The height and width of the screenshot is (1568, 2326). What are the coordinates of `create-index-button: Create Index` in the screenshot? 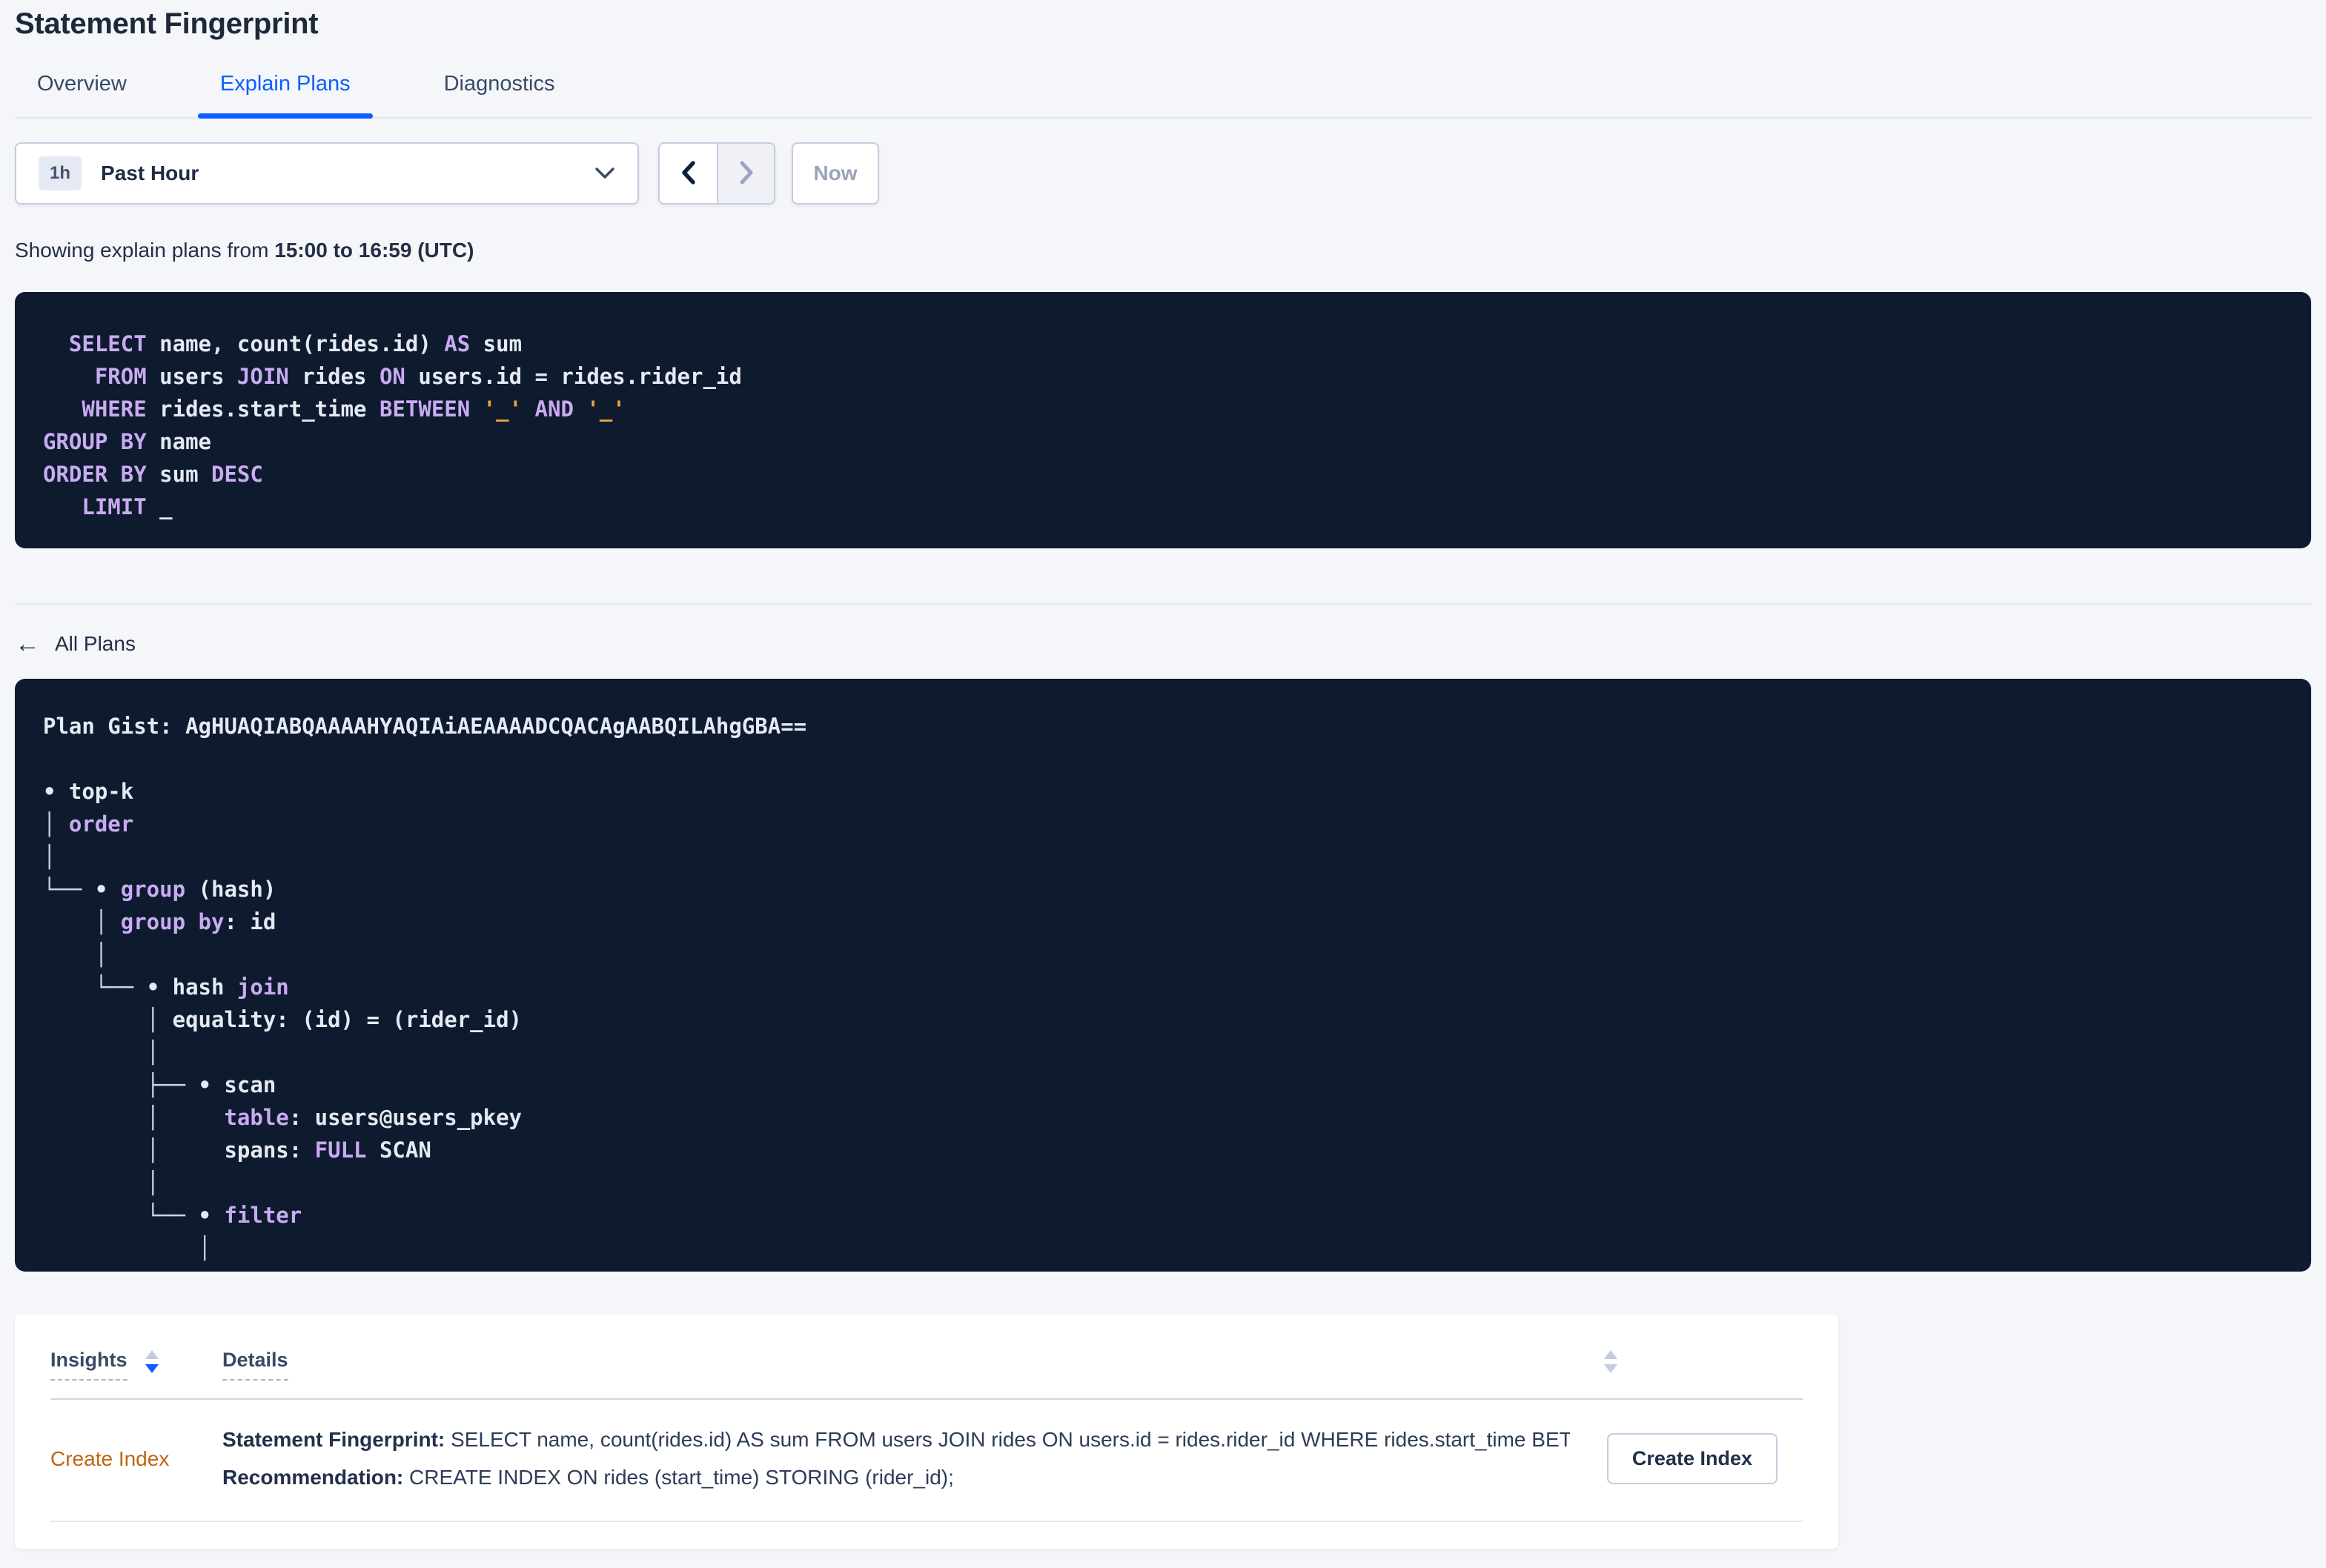 It's located at (1691, 1458).